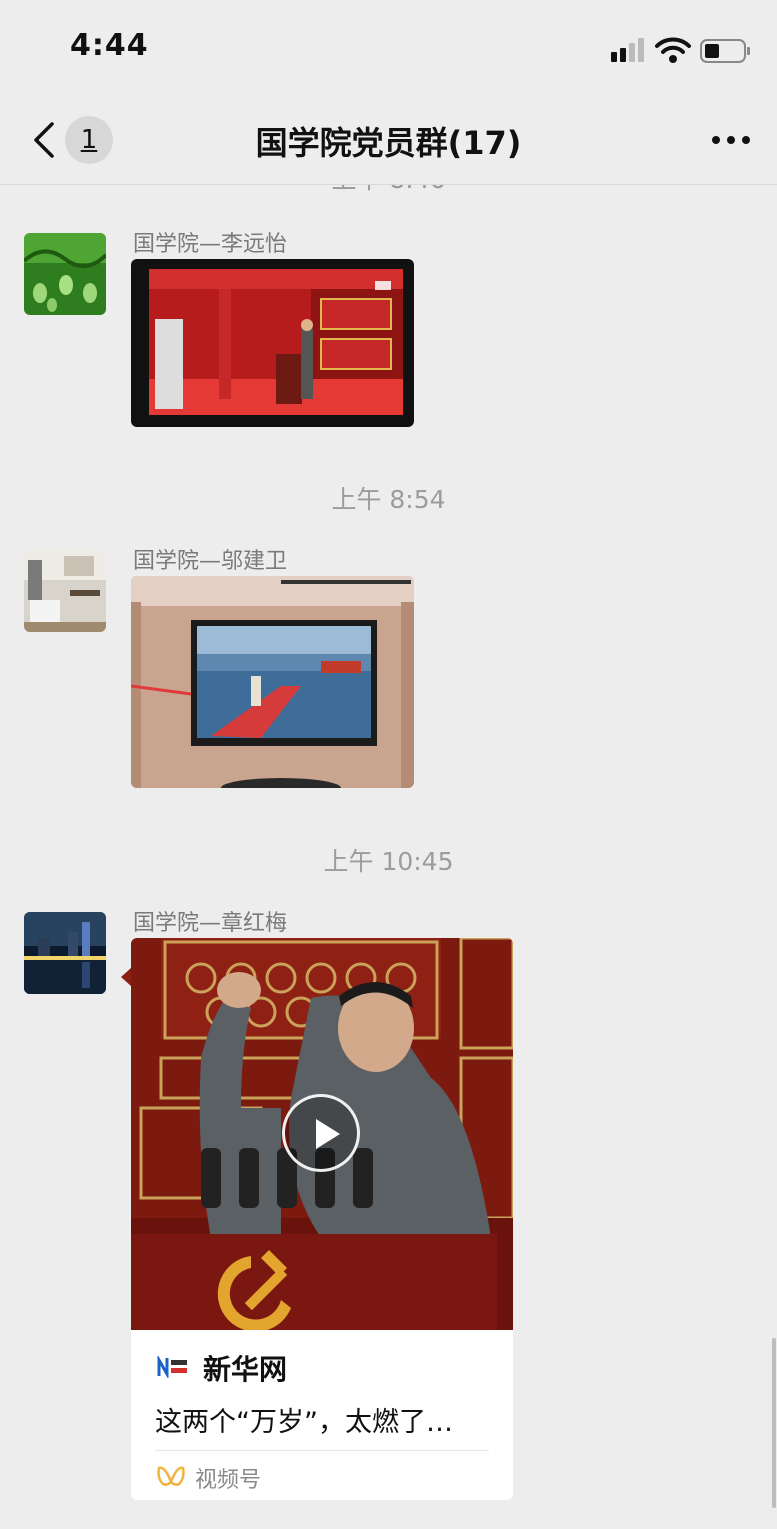 The width and height of the screenshot is (777, 1529). I want to click on tv-screen-photo, so click(272, 682).